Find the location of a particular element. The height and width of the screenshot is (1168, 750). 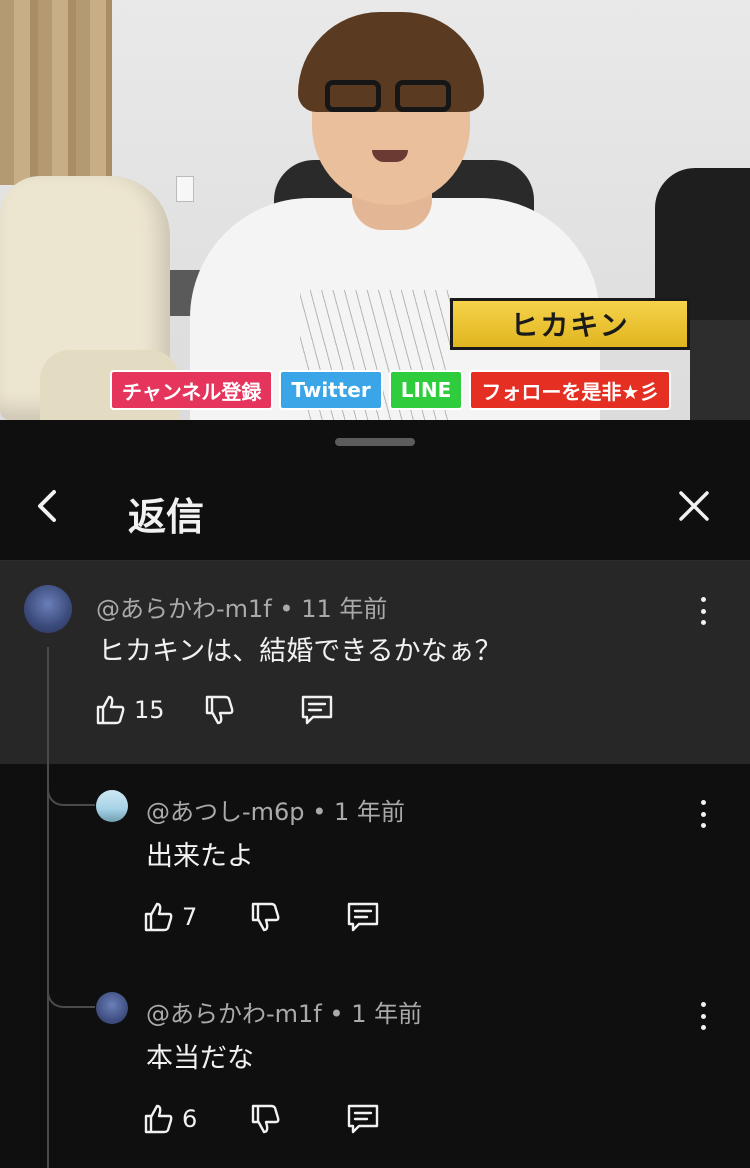

comment-actions: 7 is located at coordinates (261, 917).